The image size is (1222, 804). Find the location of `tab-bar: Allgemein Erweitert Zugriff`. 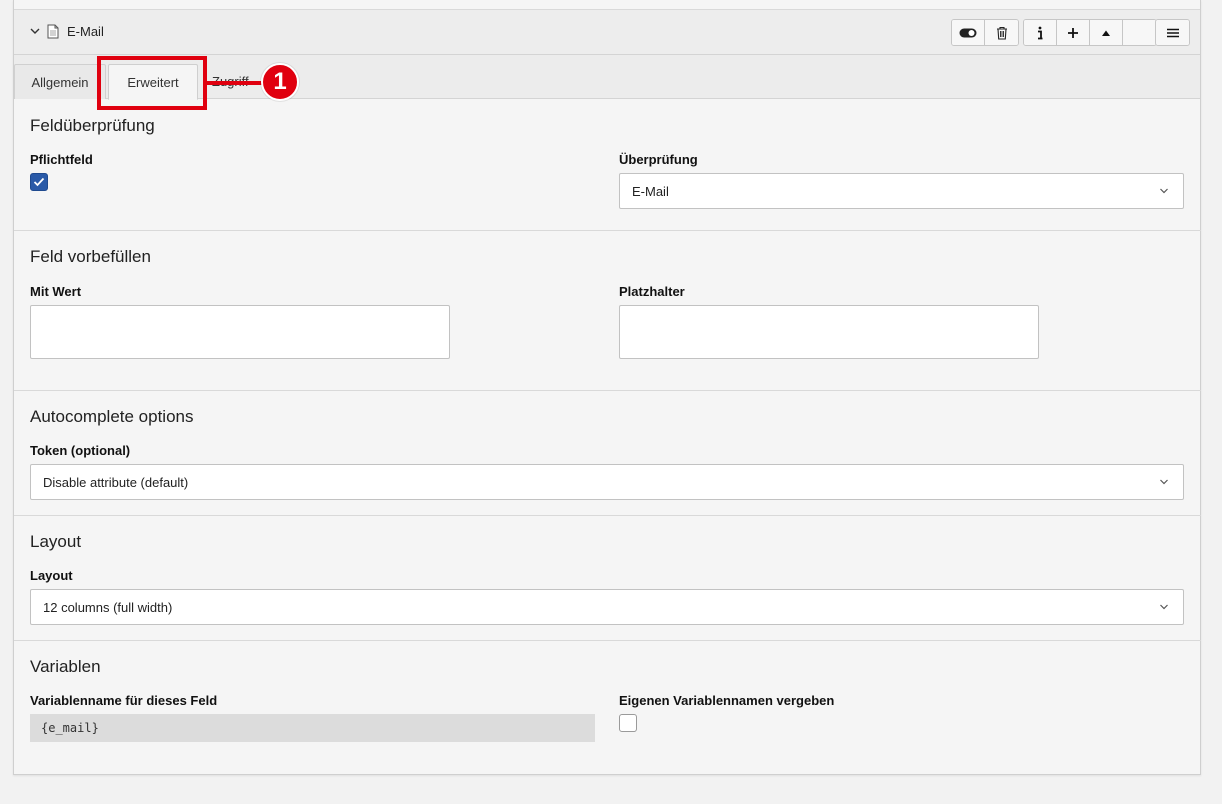

tab-bar: Allgemein Erweitert Zugriff is located at coordinates (607, 77).